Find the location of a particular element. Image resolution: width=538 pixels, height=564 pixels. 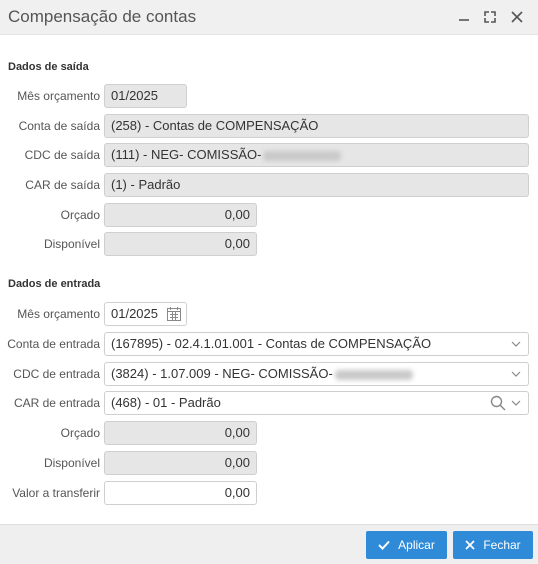

minimize-icon is located at coordinates (464, 17).